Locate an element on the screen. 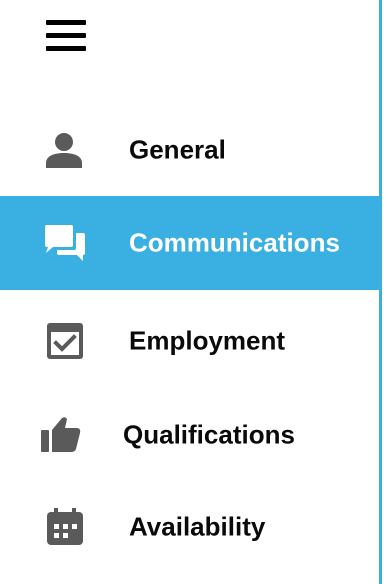  hamburger-menu-icon is located at coordinates (66, 36).